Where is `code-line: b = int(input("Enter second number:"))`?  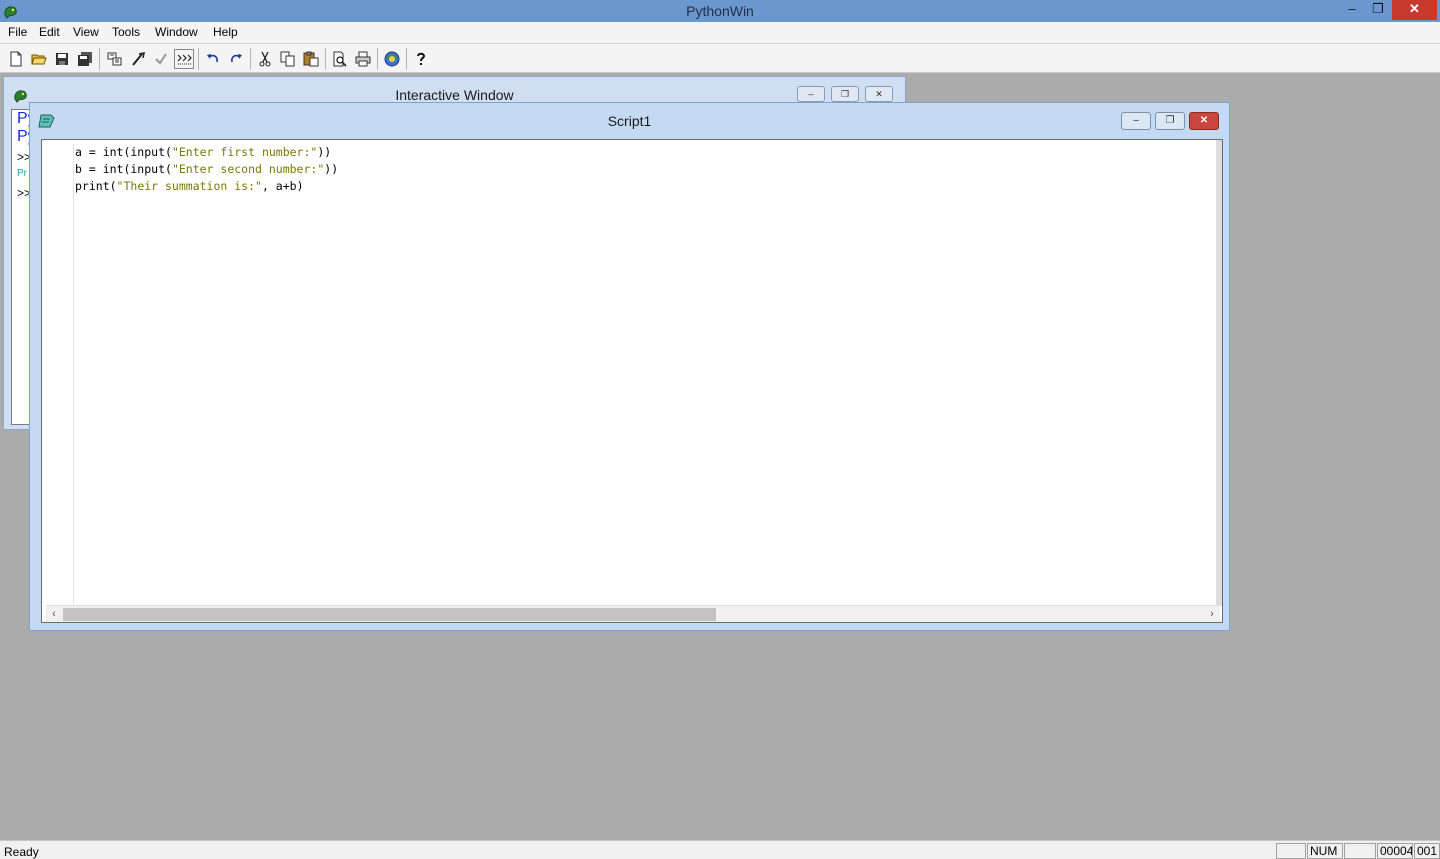
code-line: b = int(input("Enter second number:")) is located at coordinates (207, 169).